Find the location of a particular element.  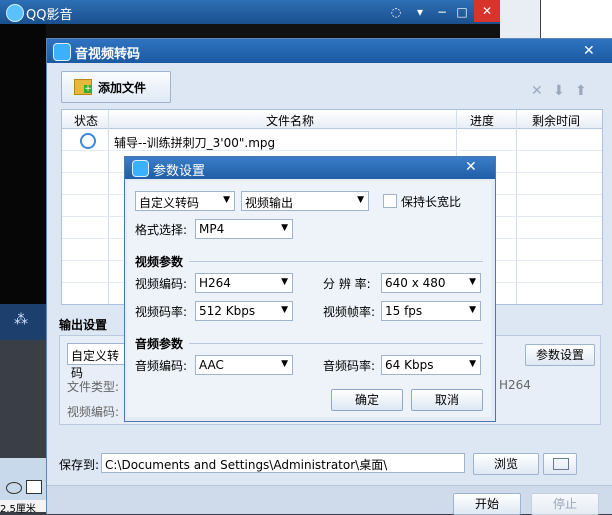

video-area is located at coordinates (23, 164).